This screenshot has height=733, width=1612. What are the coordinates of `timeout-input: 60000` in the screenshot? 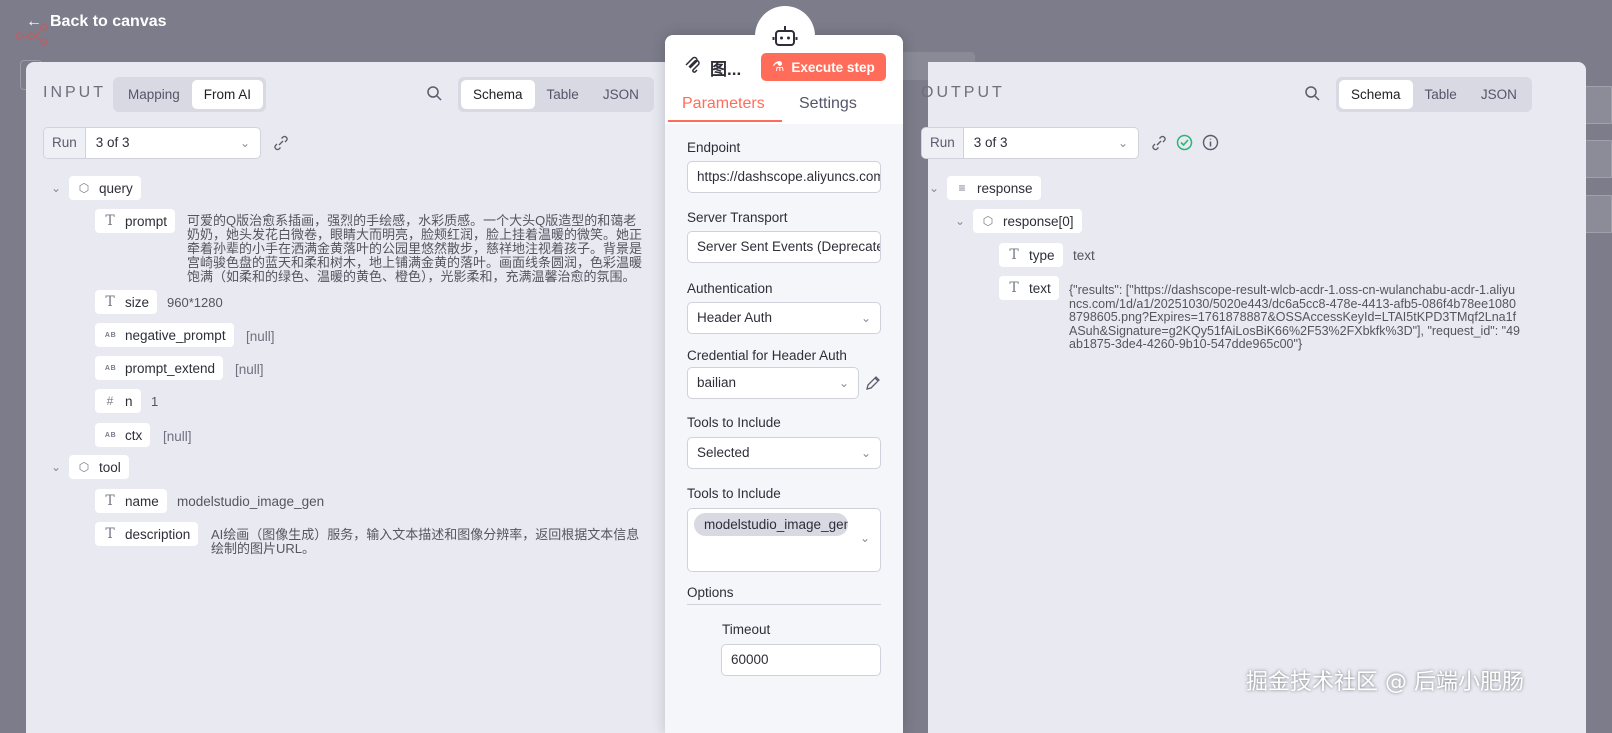 It's located at (801, 660).